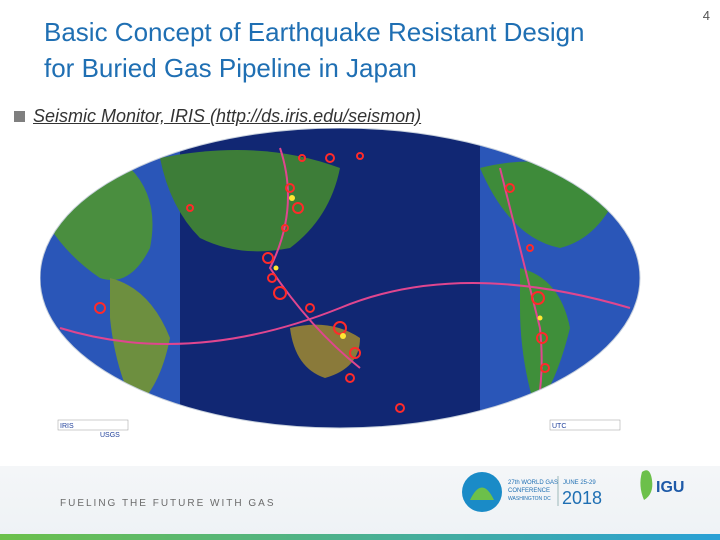  What do you see at coordinates (110, 435) in the screenshot?
I see `usgs-label: USGS` at bounding box center [110, 435].